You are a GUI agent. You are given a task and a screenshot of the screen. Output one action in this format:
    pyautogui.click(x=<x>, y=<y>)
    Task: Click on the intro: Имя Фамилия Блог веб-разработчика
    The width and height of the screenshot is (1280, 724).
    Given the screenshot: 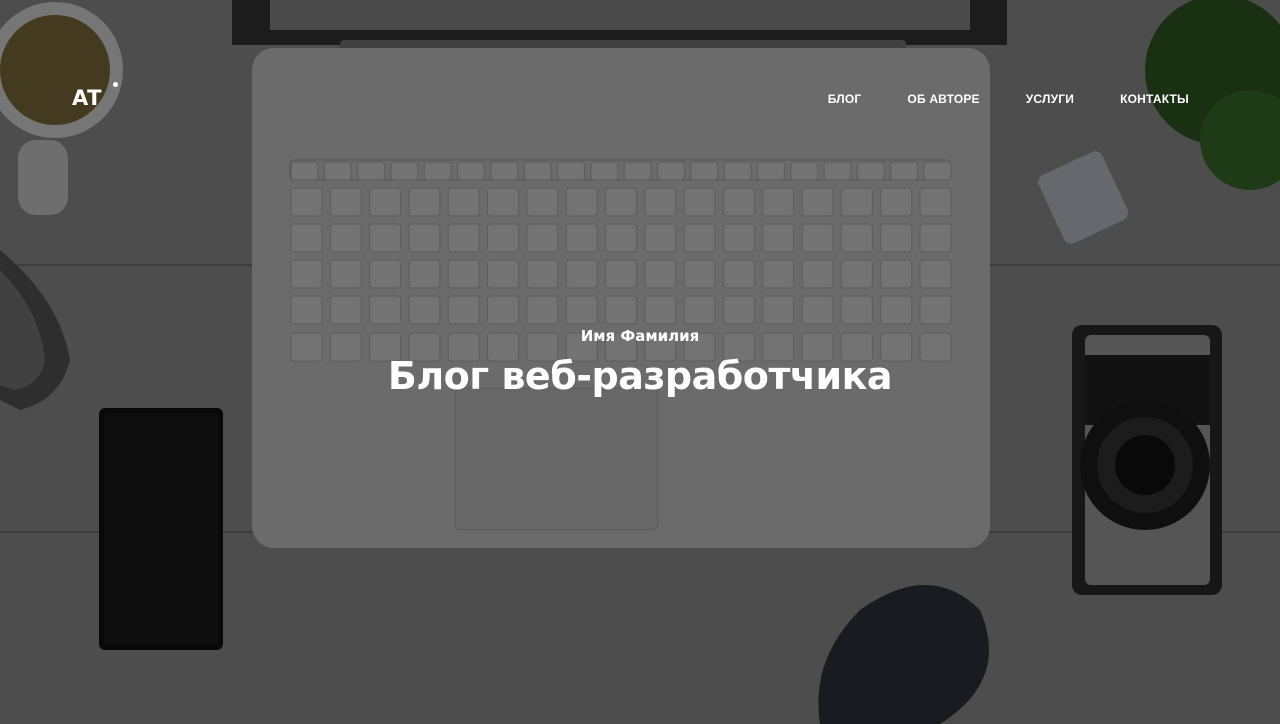 What is the action you would take?
    pyautogui.click(x=640, y=362)
    